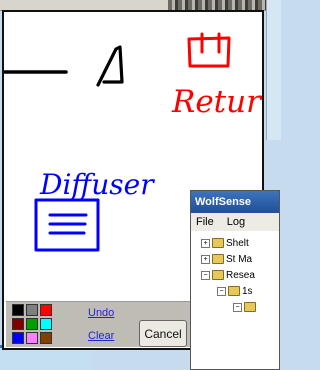  I want to click on tree-item-label: Shelt, so click(237, 243).